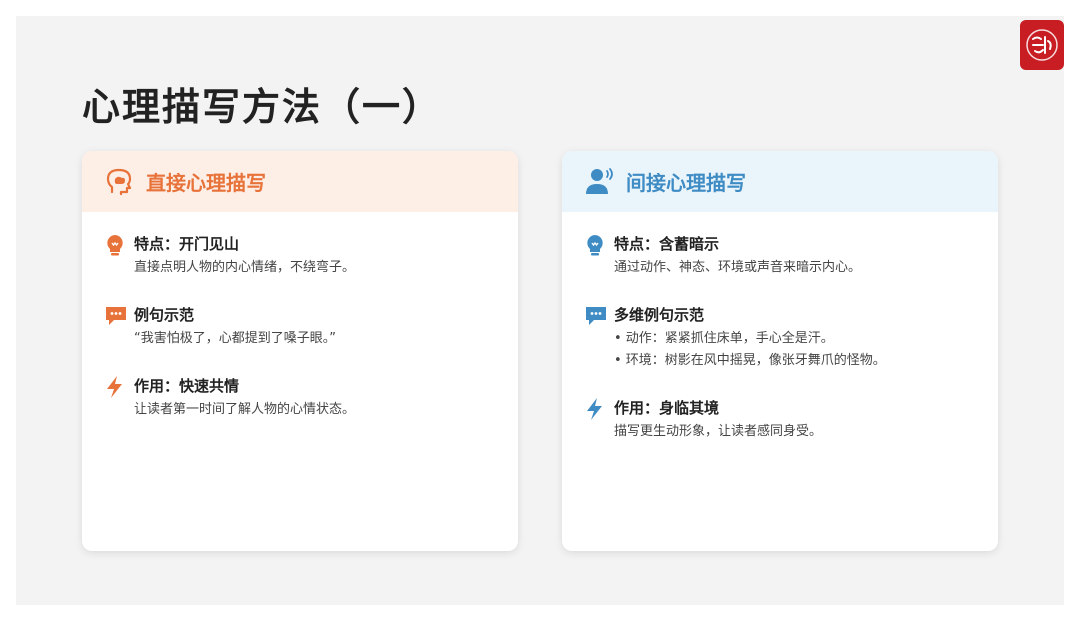  Describe the element at coordinates (206, 183) in the screenshot. I see `card-title: 直接心理描写` at that location.